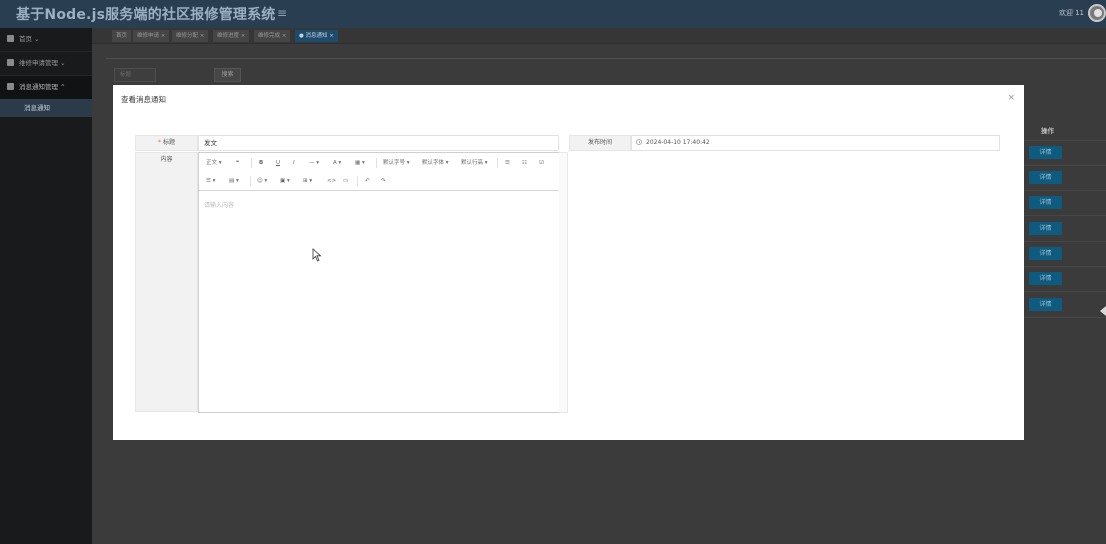  Describe the element at coordinates (38, 63) in the screenshot. I see `sidebar-item-label: 维修申请管理` at that location.